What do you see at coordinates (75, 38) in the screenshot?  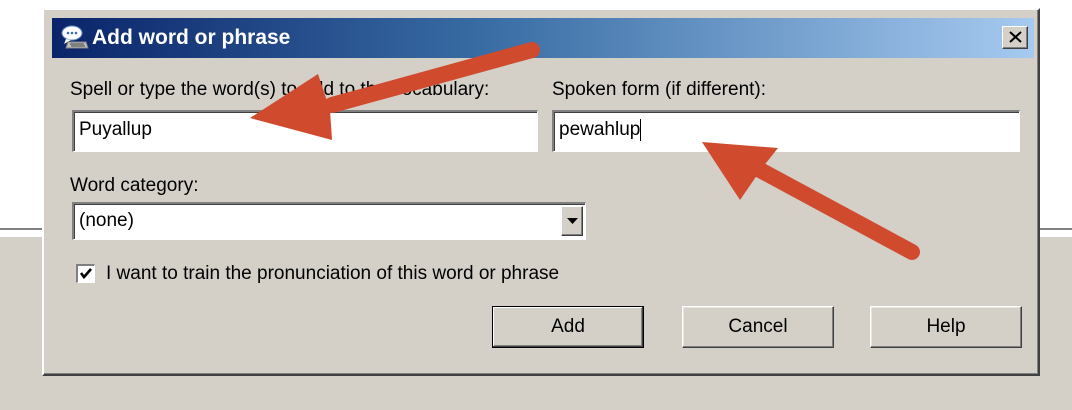 I see `speech-dictation-icon` at bounding box center [75, 38].